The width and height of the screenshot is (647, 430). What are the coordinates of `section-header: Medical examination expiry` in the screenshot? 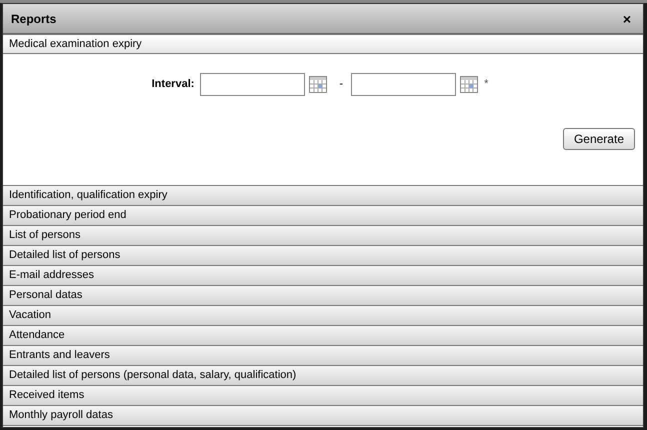 It's located at (323, 44).